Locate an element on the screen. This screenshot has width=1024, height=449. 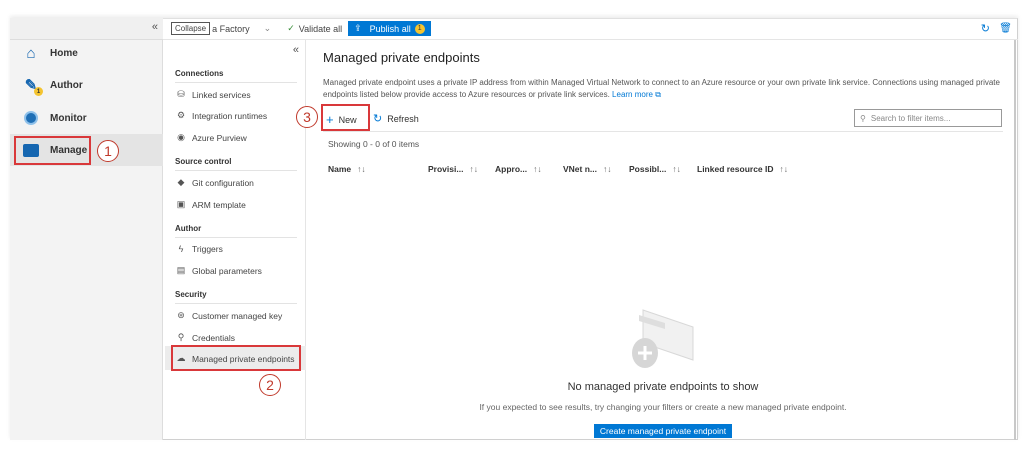
external-link-icon: ⧉ is located at coordinates (658, 94).